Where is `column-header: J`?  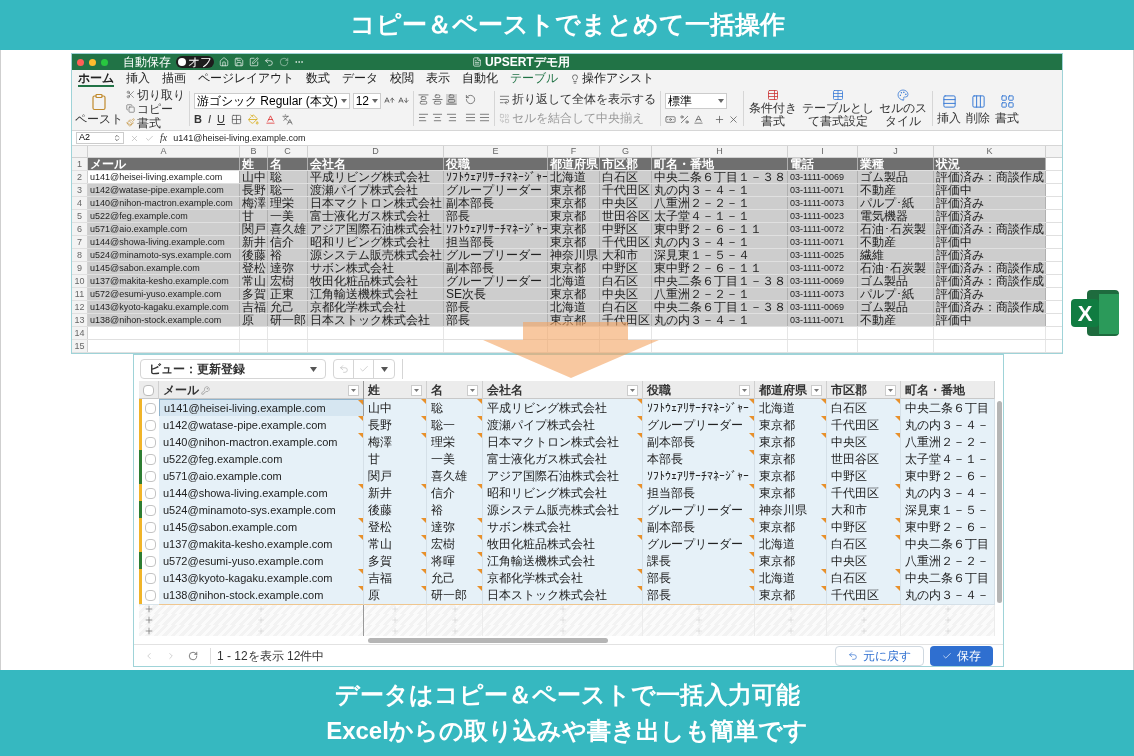 column-header: J is located at coordinates (896, 151).